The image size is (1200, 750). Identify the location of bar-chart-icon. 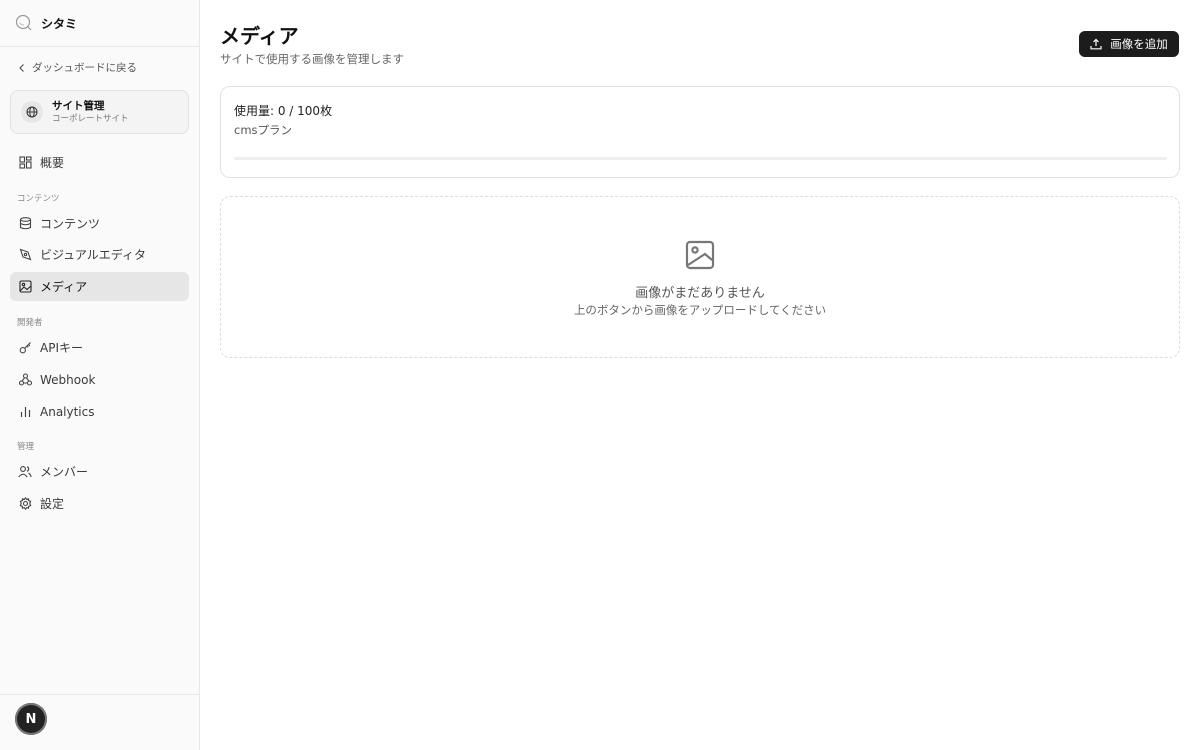
(25, 412).